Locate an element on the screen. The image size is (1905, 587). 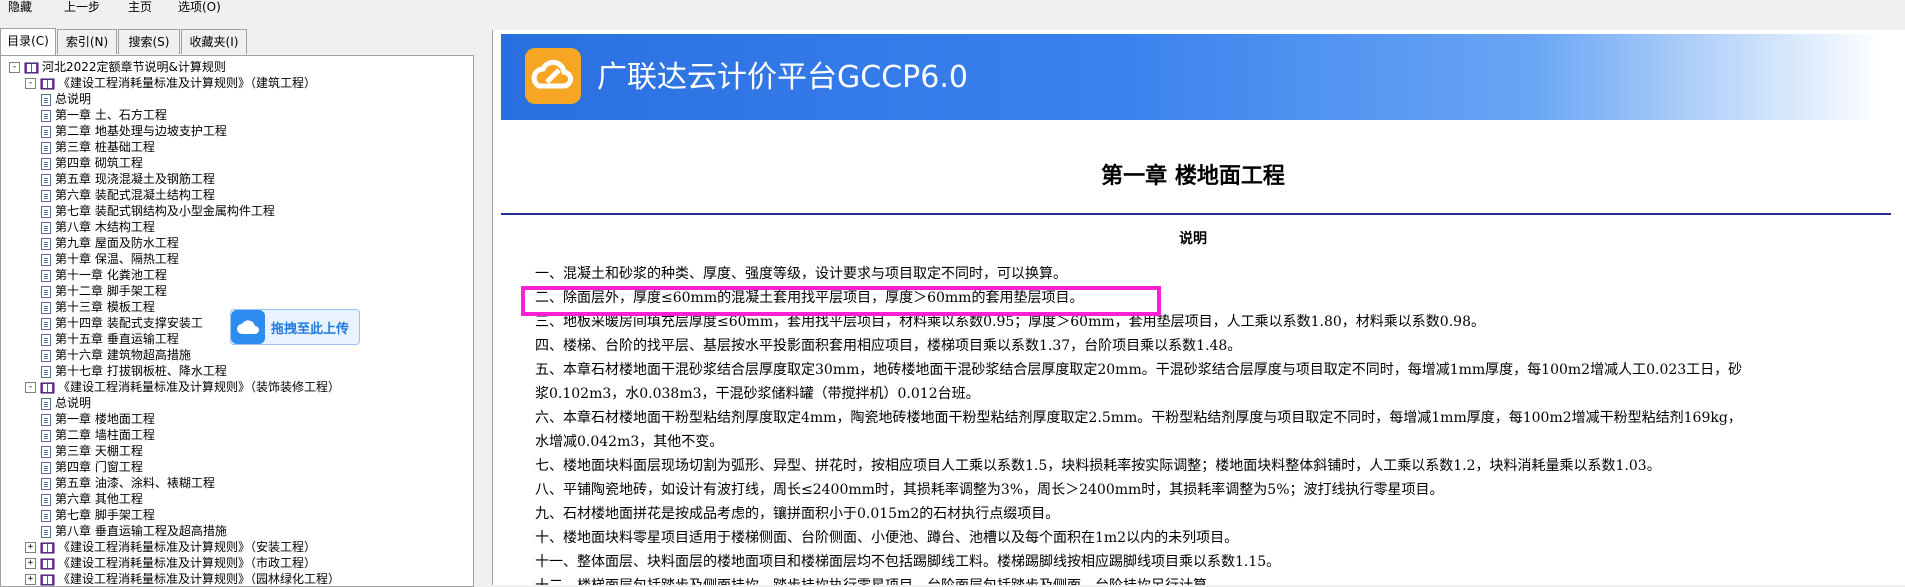
tree-item-label: 《建设工程消耗量标准及计算规则》（市政工程） is located at coordinates (187, 563).